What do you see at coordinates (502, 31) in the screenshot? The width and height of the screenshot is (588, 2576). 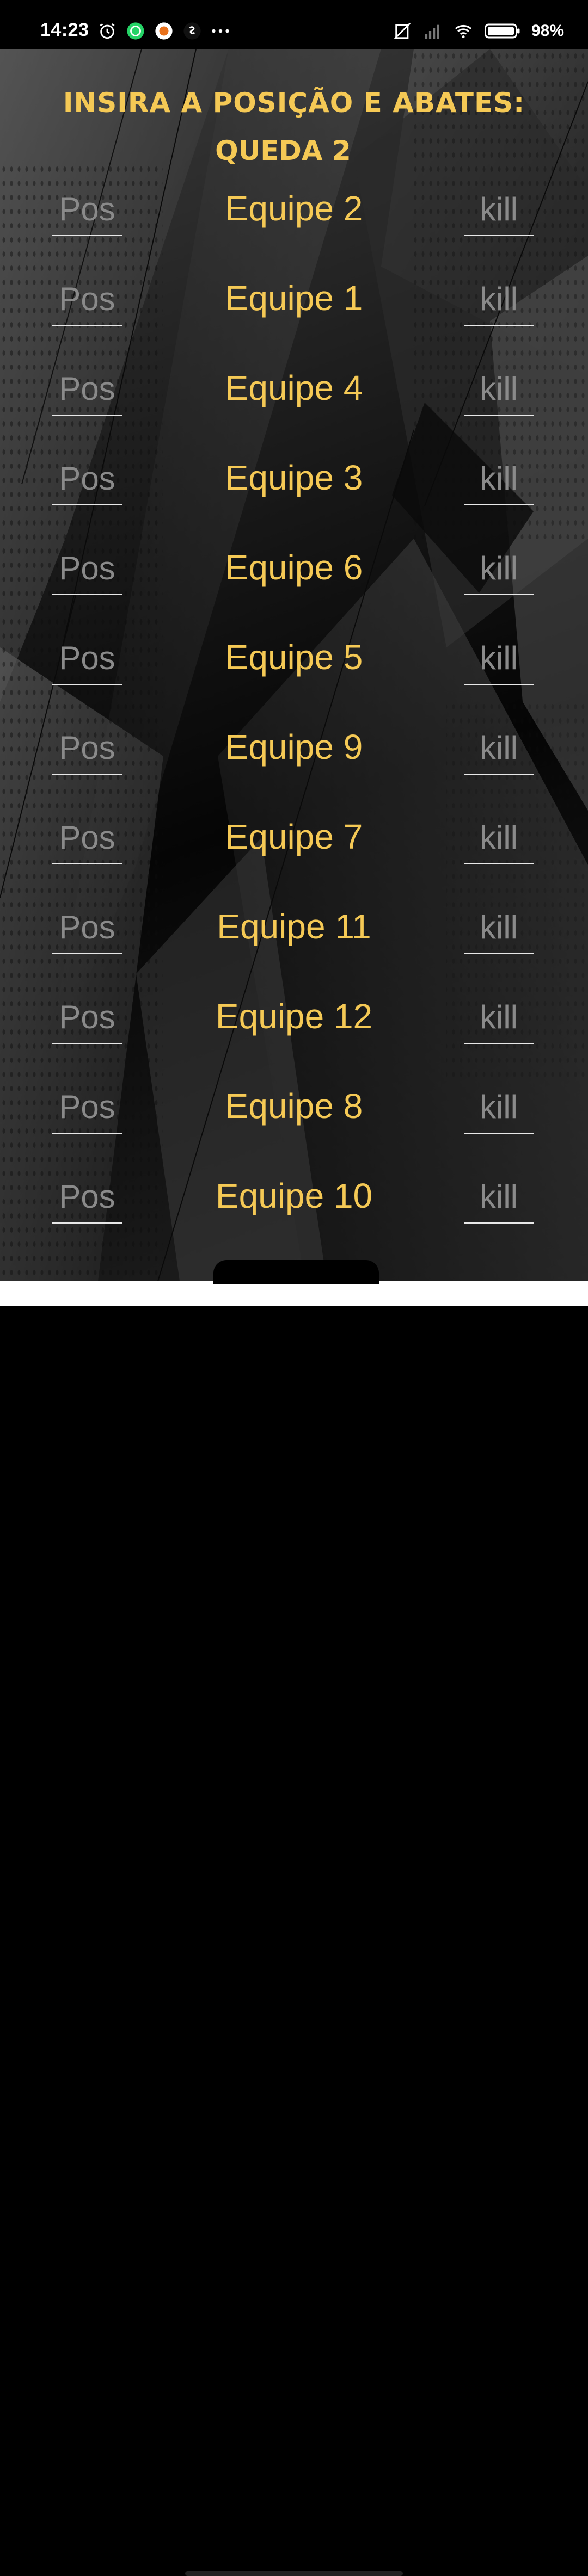 I see `battery-icon` at bounding box center [502, 31].